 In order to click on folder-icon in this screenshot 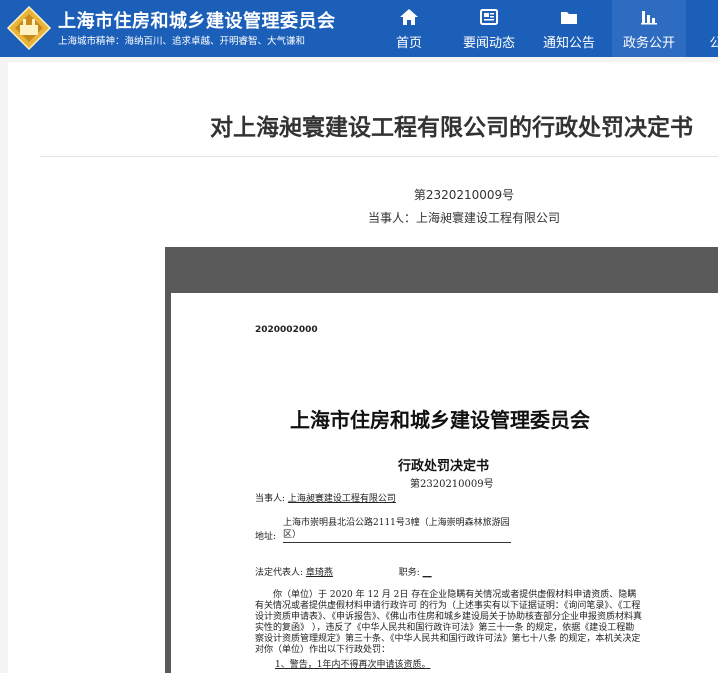, I will do `click(569, 17)`.